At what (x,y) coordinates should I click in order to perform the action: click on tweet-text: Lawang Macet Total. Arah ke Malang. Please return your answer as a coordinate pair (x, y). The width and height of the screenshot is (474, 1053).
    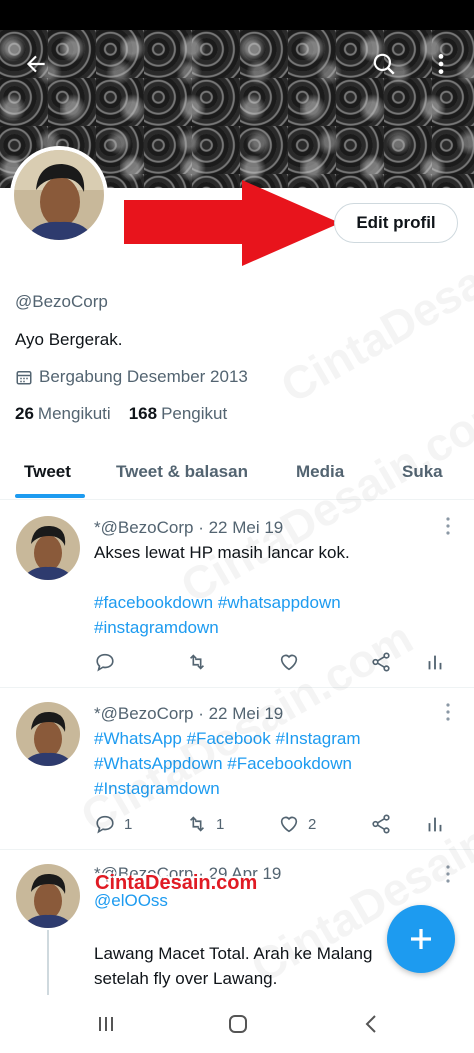
    Looking at the image, I should click on (233, 953).